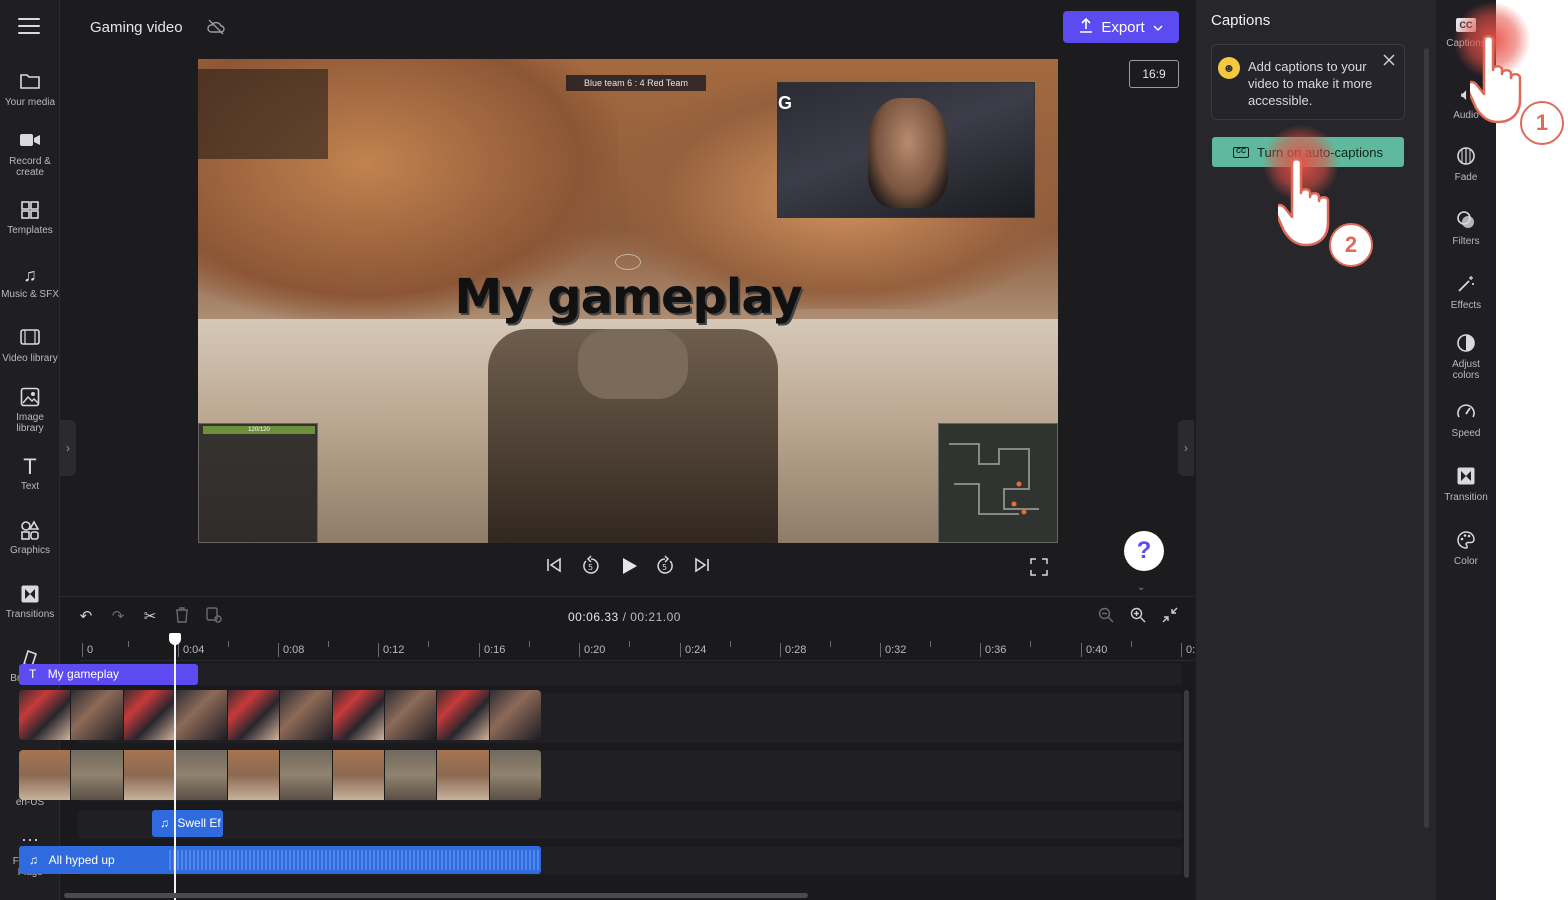  What do you see at coordinates (1466, 541) in the screenshot?
I see `color-palette-icon` at bounding box center [1466, 541].